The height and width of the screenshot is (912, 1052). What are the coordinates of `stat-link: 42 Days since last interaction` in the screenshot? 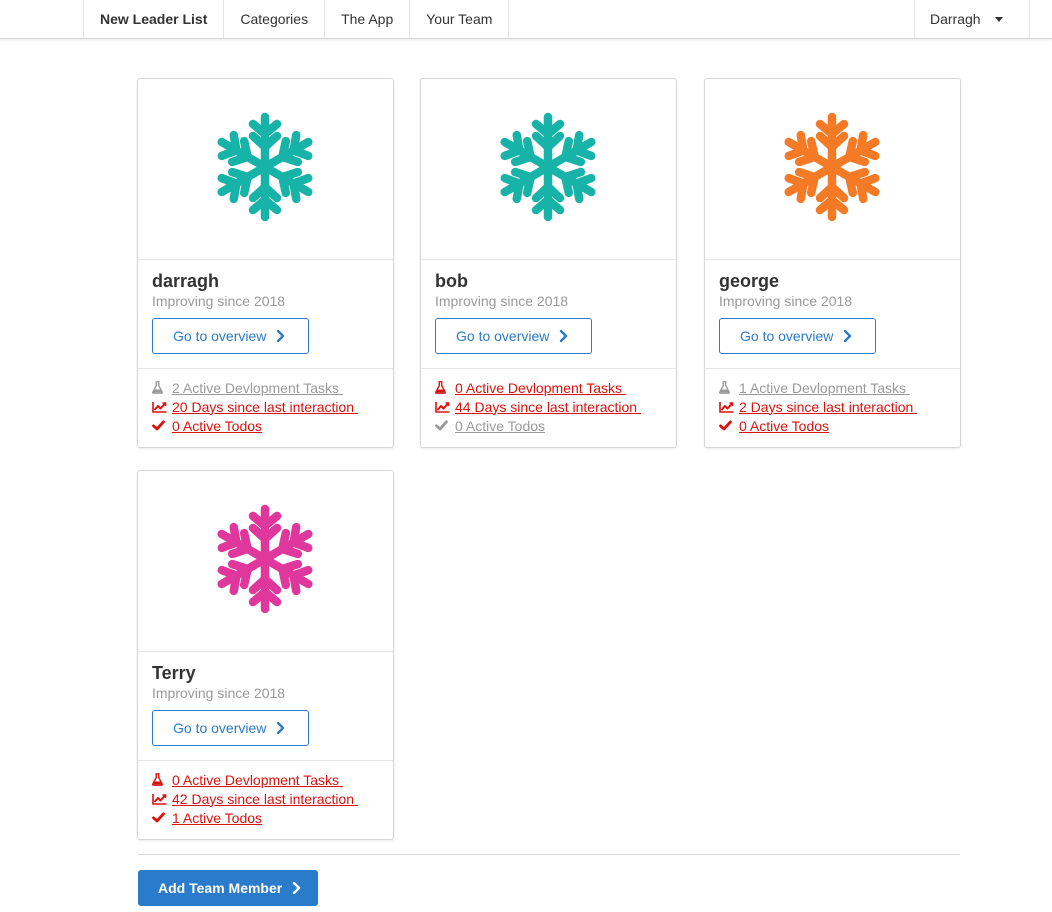 It's located at (265, 798).